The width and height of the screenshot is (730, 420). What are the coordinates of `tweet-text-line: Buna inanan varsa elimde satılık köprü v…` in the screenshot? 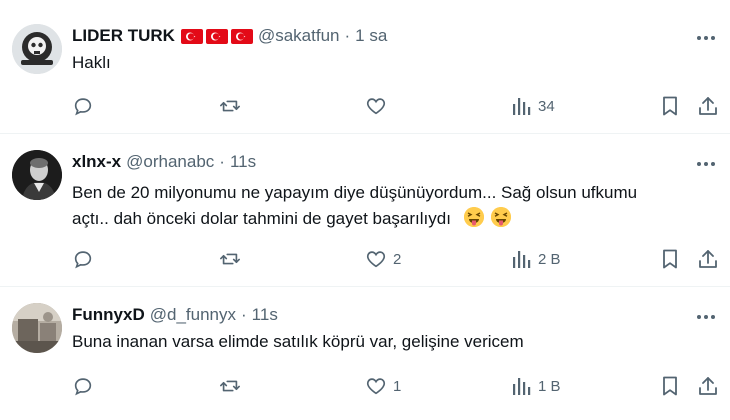 It's located at (298, 341).